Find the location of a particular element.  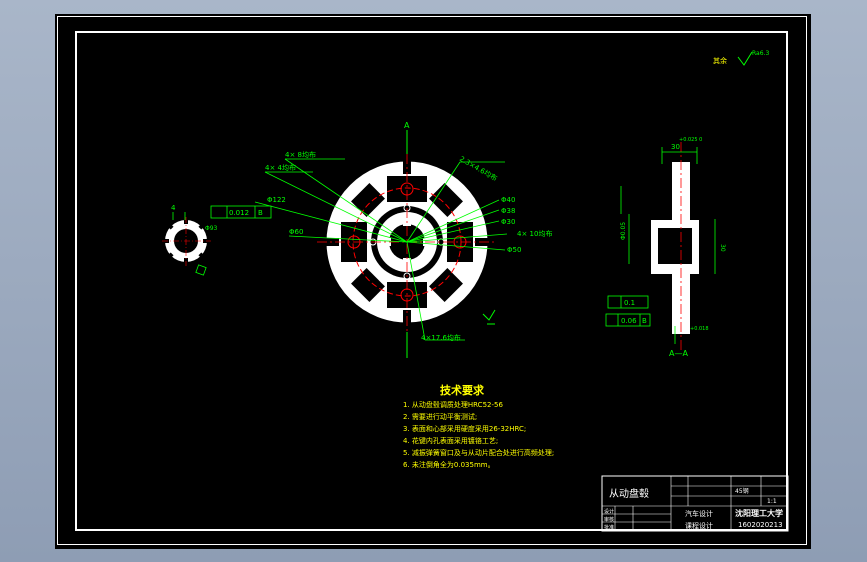

roughness-value: Ra6.3 is located at coordinates (760, 53).